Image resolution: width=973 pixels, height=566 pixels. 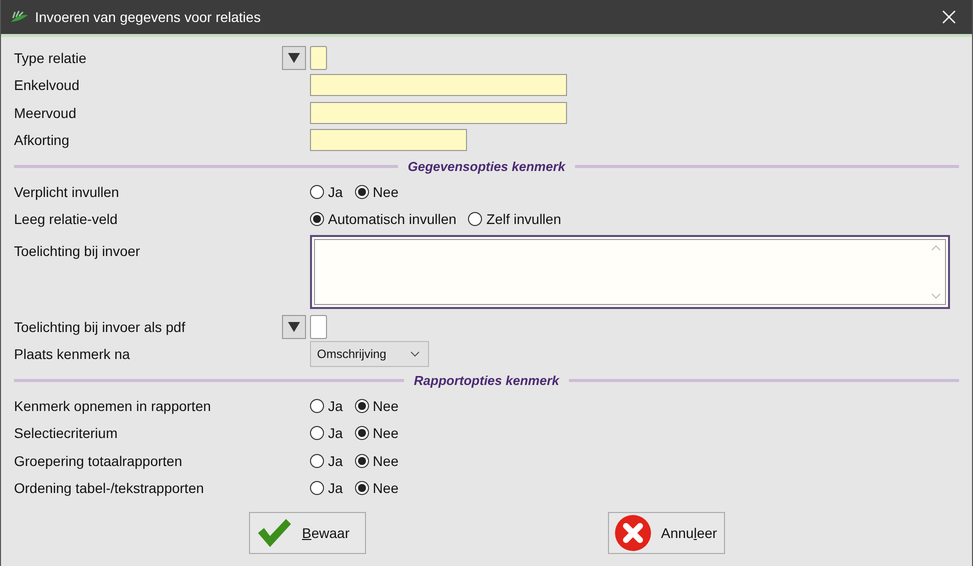 What do you see at coordinates (633, 533) in the screenshot?
I see `cancel-icon` at bounding box center [633, 533].